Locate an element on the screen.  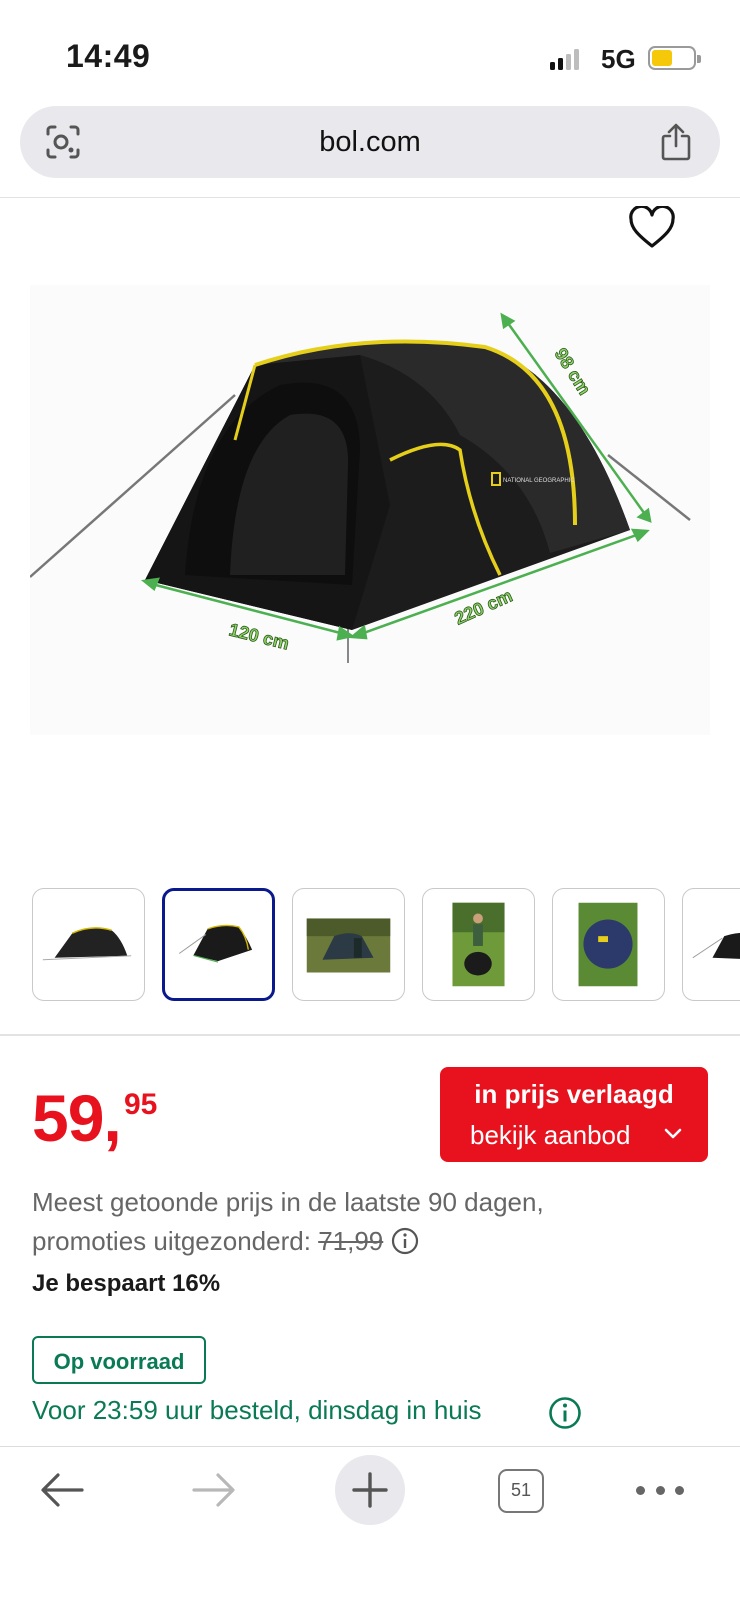
price-whole: 59, is located at coordinates (77, 1118).